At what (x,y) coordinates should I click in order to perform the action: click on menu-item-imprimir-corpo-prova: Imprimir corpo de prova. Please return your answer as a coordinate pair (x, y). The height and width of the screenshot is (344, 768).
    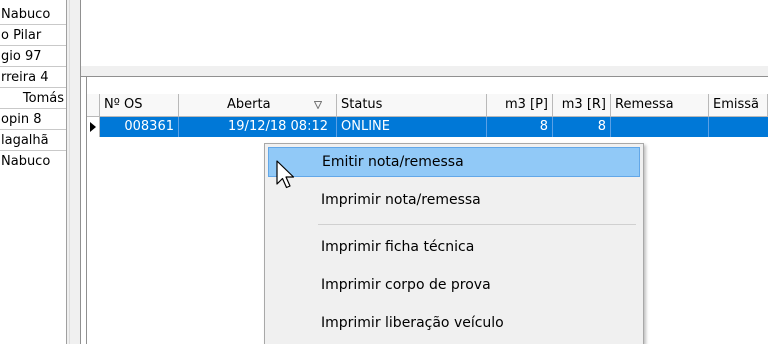
    Looking at the image, I should click on (454, 285).